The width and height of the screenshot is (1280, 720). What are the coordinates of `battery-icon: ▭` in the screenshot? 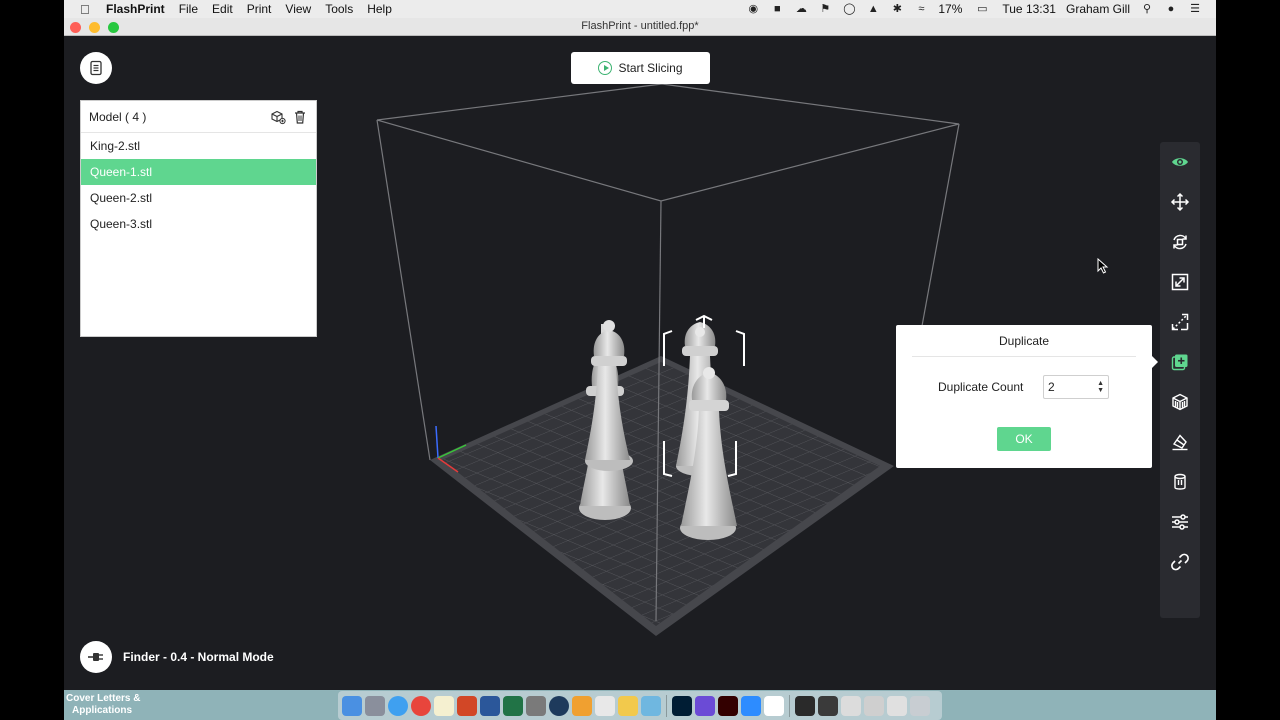 It's located at (982, 9).